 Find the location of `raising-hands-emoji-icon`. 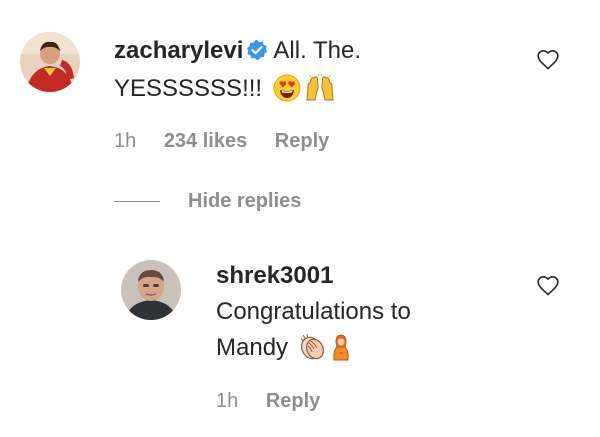

raising-hands-emoji-icon is located at coordinates (320, 93).